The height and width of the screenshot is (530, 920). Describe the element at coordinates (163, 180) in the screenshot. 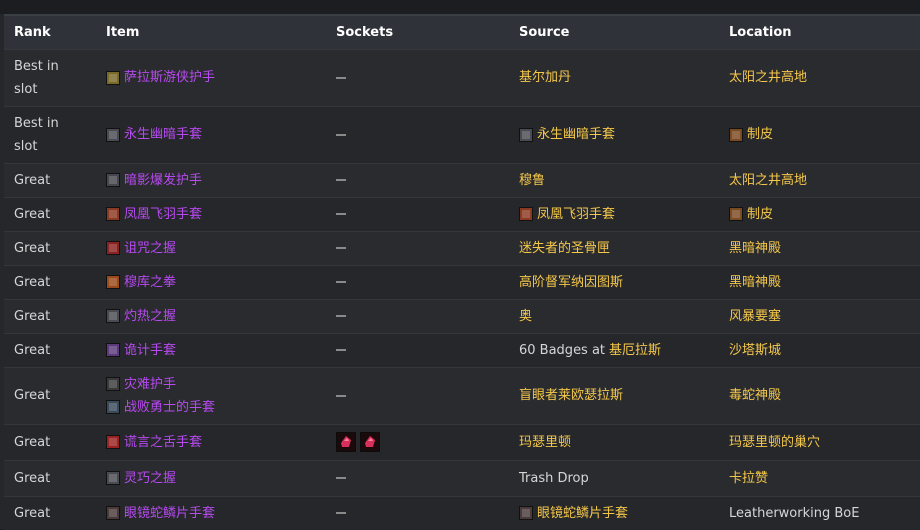

I see `item-name: 暗影爆发护手` at that location.